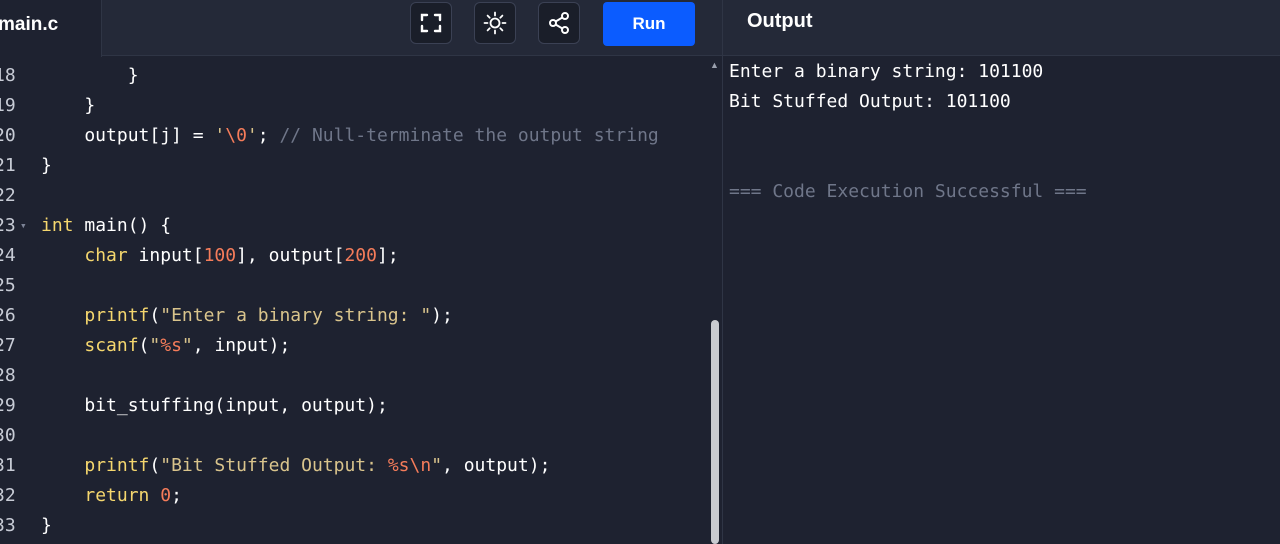  I want to click on line-number: 24, so click(8, 255).